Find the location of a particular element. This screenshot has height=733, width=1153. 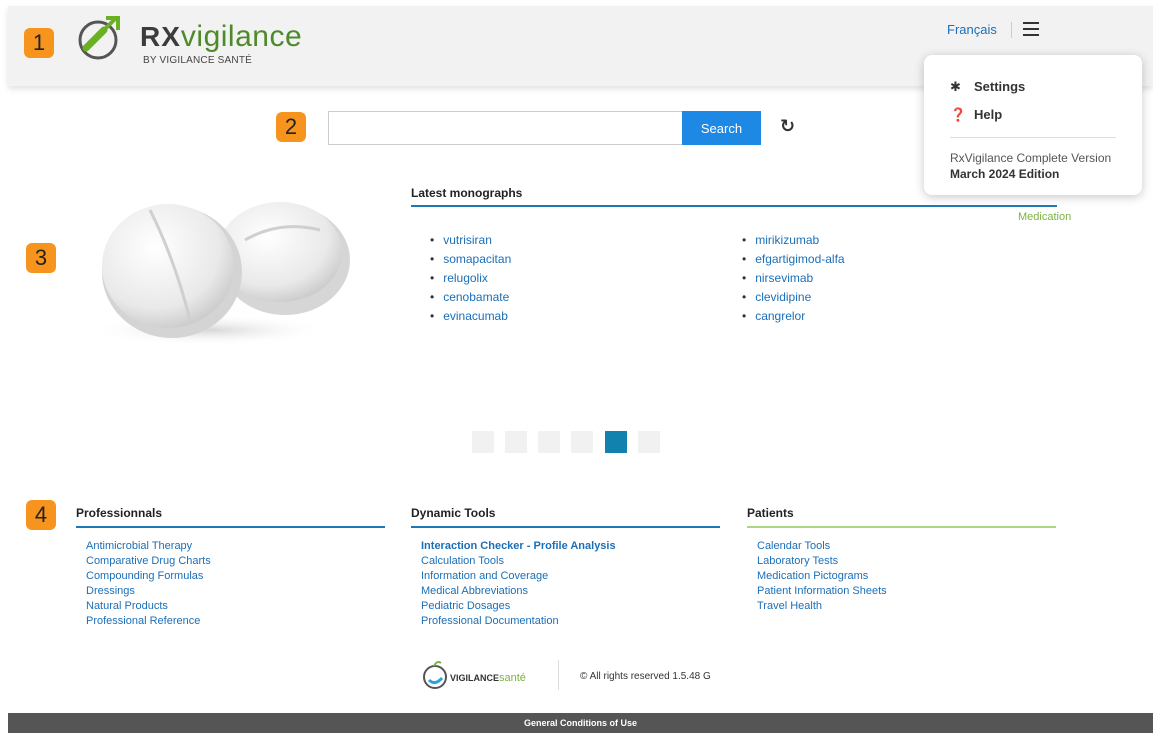

version-label: RxVigilance Complete Version is located at coordinates (1031, 158).